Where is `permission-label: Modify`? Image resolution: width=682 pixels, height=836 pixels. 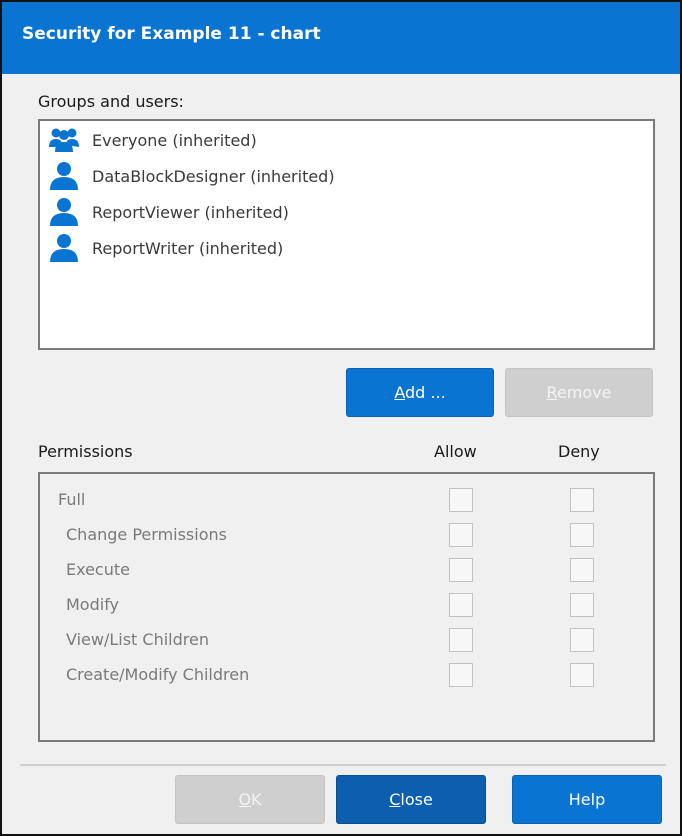 permission-label: Modify is located at coordinates (93, 604).